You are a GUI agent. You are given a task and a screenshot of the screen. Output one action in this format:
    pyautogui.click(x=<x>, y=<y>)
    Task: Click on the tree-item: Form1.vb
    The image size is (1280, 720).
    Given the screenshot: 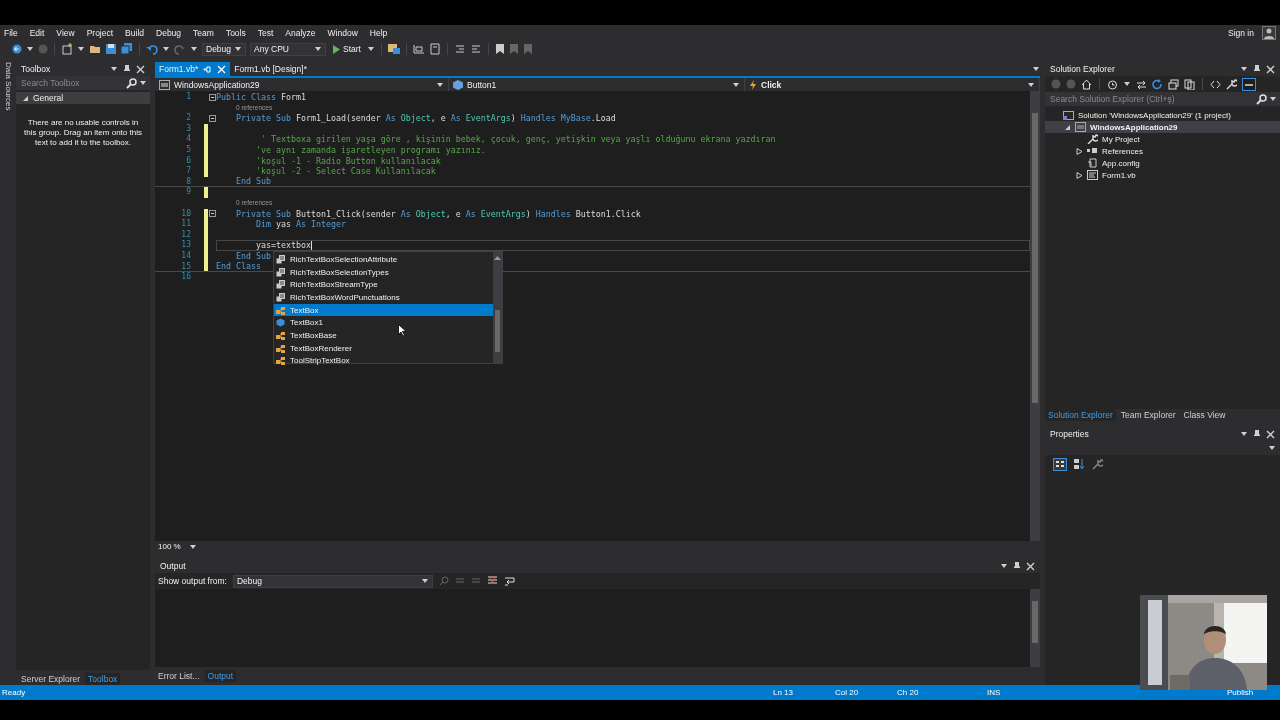 What is the action you would take?
    pyautogui.click(x=1162, y=175)
    